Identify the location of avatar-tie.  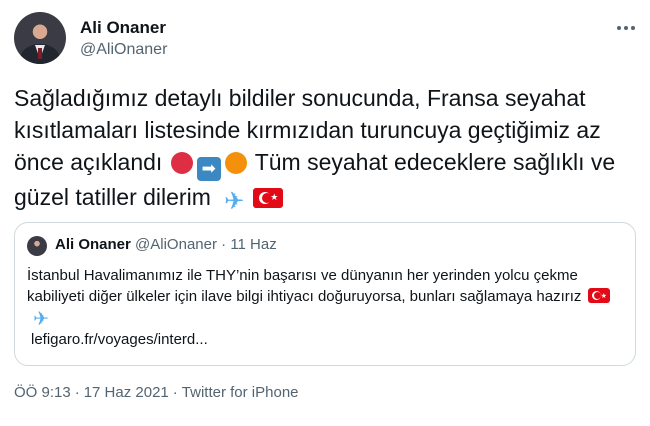
(40, 53).